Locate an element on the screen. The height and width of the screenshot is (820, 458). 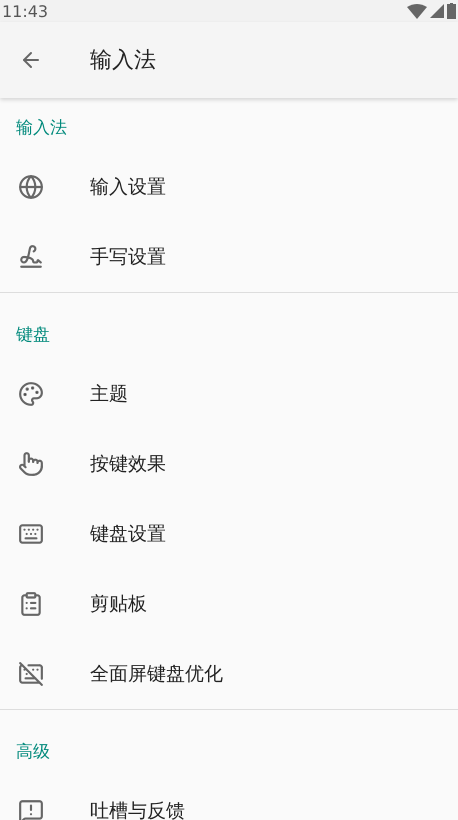
page-title: 输入法 is located at coordinates (123, 61).